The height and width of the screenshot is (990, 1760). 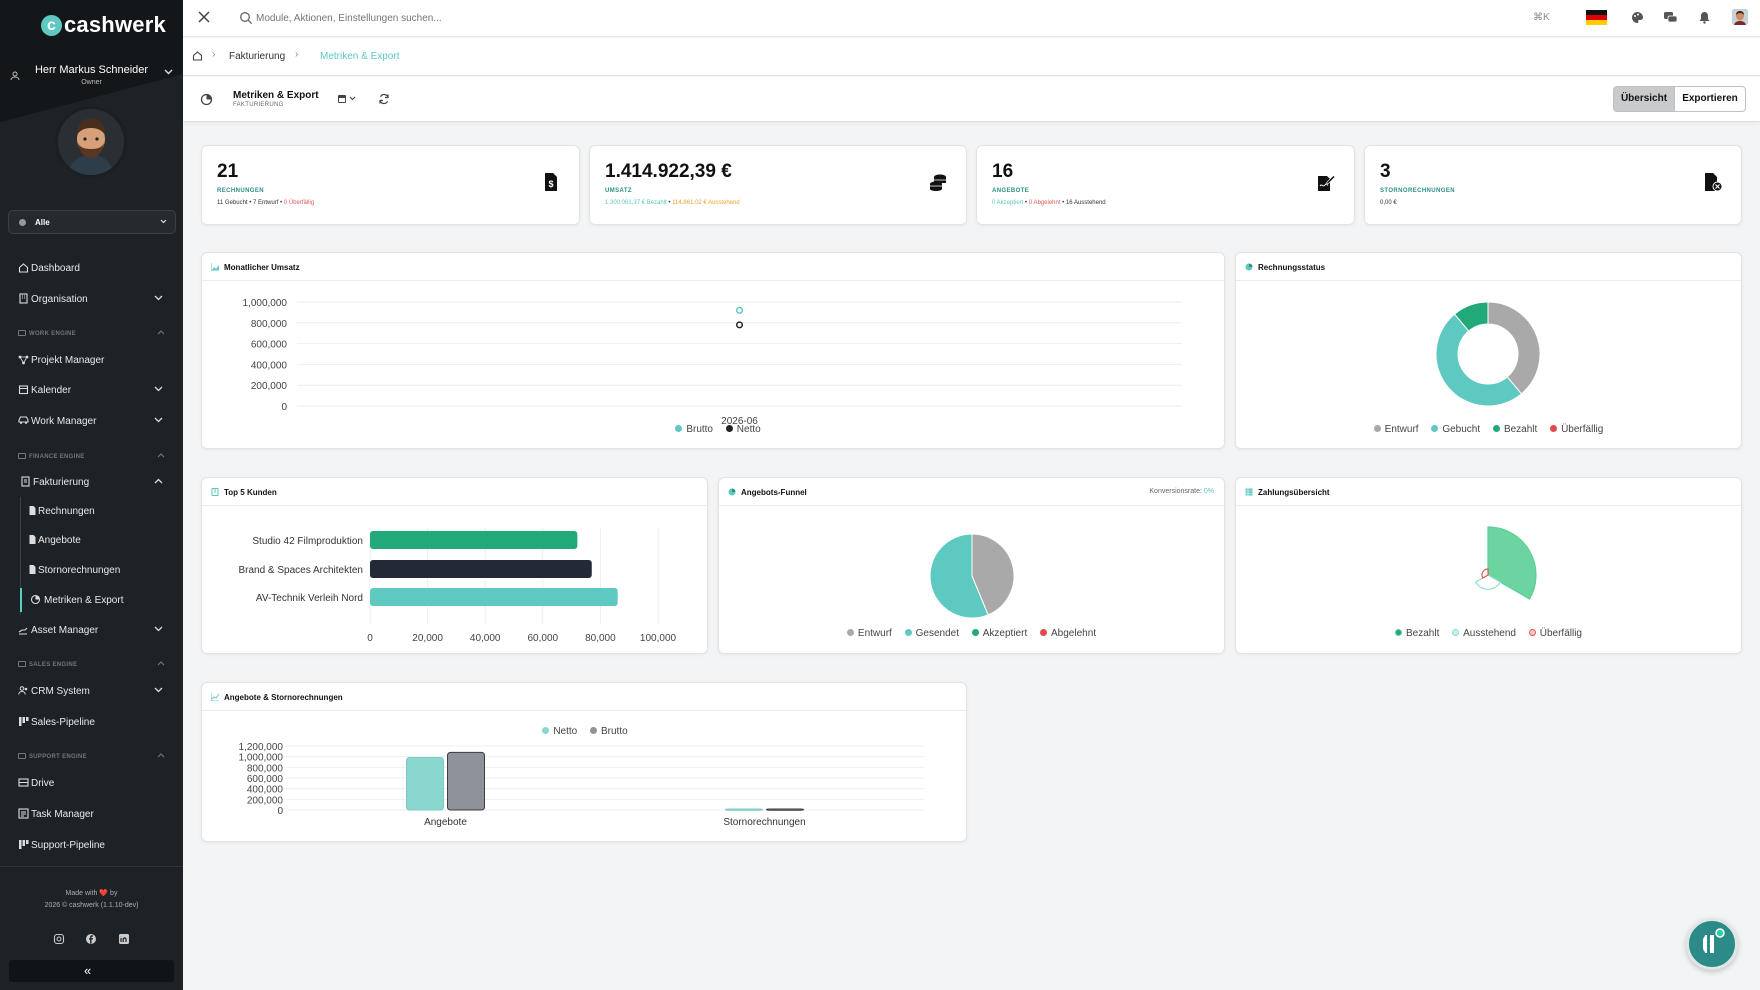 What do you see at coordinates (197, 55) in the screenshot?
I see `home-icon` at bounding box center [197, 55].